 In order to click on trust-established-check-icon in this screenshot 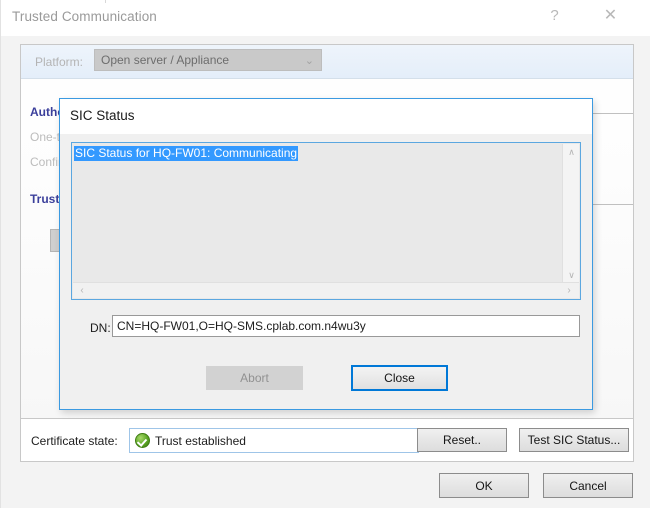, I will do `click(142, 440)`.